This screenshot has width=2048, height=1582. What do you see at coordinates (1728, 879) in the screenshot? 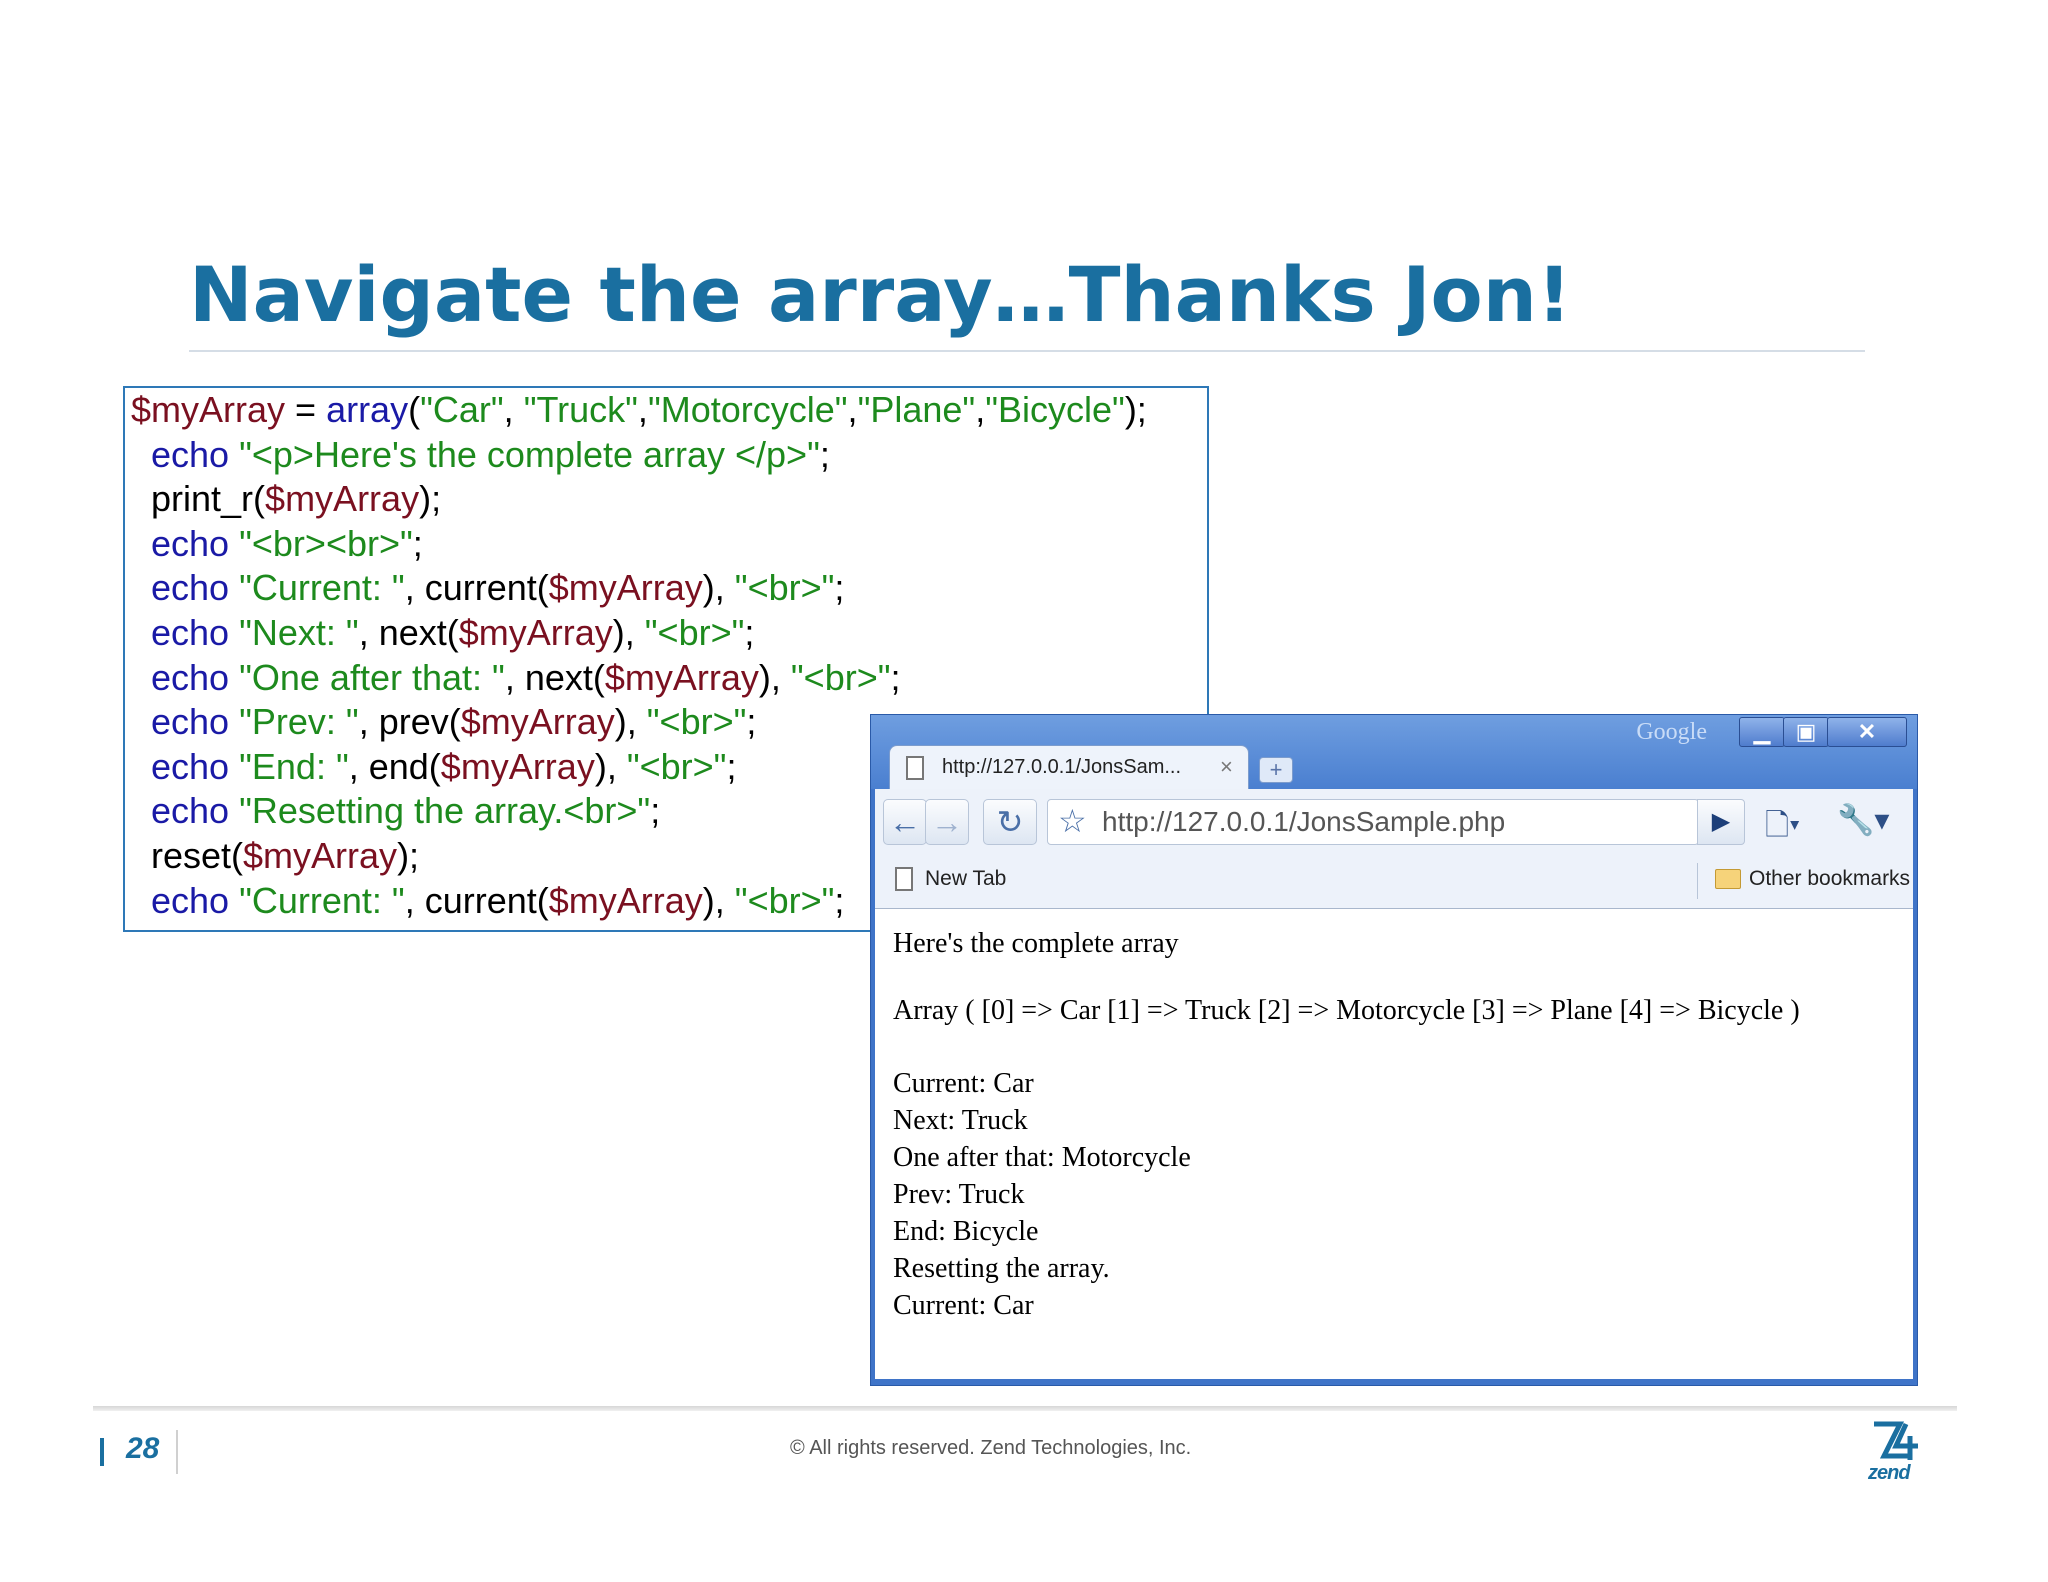
I see `folder-icon` at bounding box center [1728, 879].